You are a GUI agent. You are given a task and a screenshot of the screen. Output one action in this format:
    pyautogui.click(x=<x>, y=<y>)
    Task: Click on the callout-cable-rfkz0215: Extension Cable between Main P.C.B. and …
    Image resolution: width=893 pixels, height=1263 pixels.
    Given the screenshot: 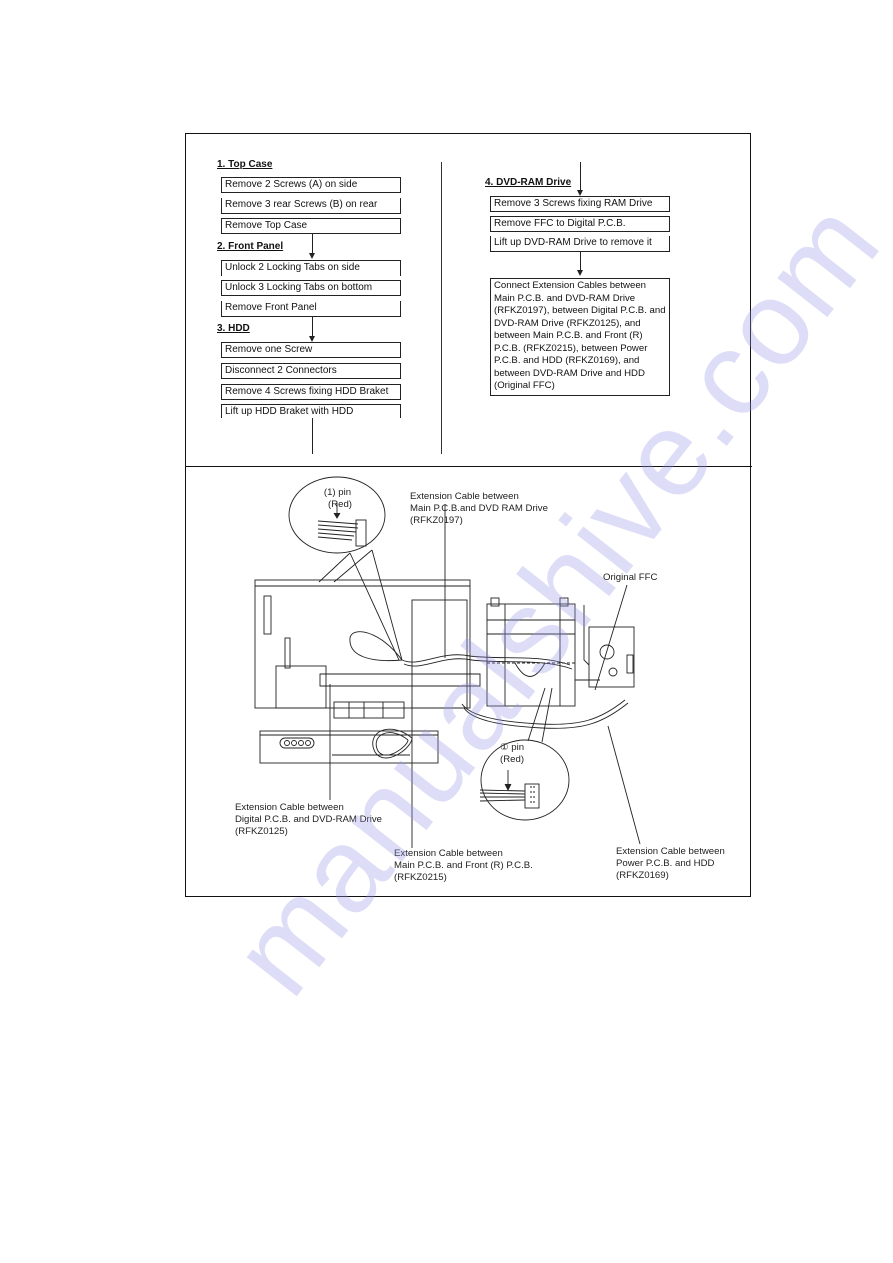 What is the action you would take?
    pyautogui.click(x=463, y=866)
    